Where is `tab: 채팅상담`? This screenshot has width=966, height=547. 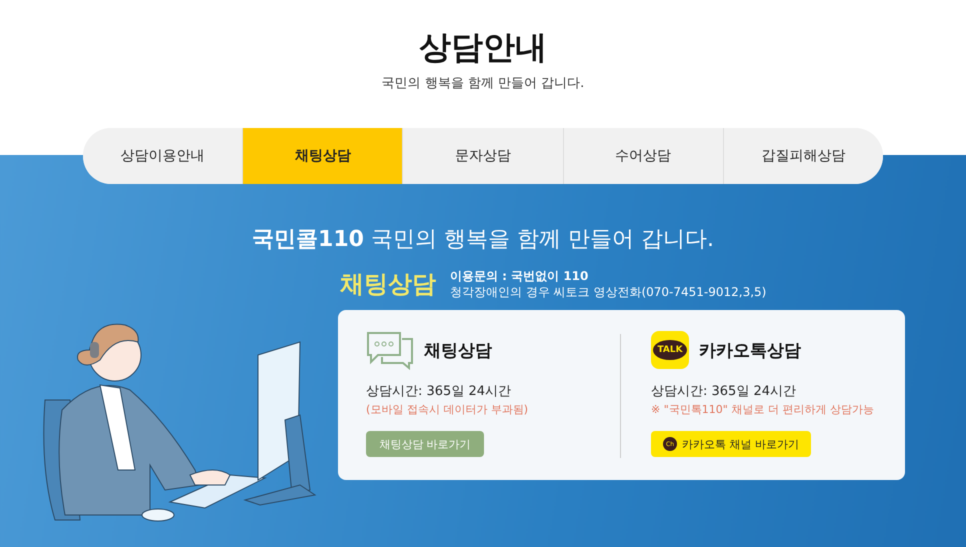
tab: 채팅상담 is located at coordinates (322, 156).